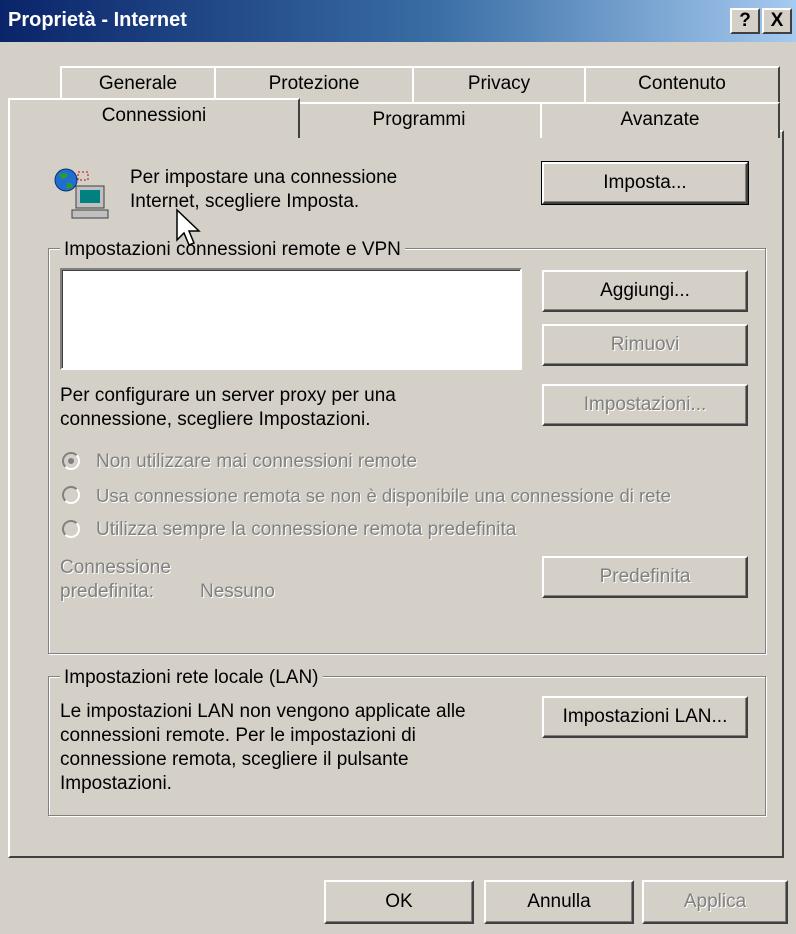 Image resolution: width=796 pixels, height=934 pixels. I want to click on default-connection-label-line2: predefinita:, so click(107, 591).